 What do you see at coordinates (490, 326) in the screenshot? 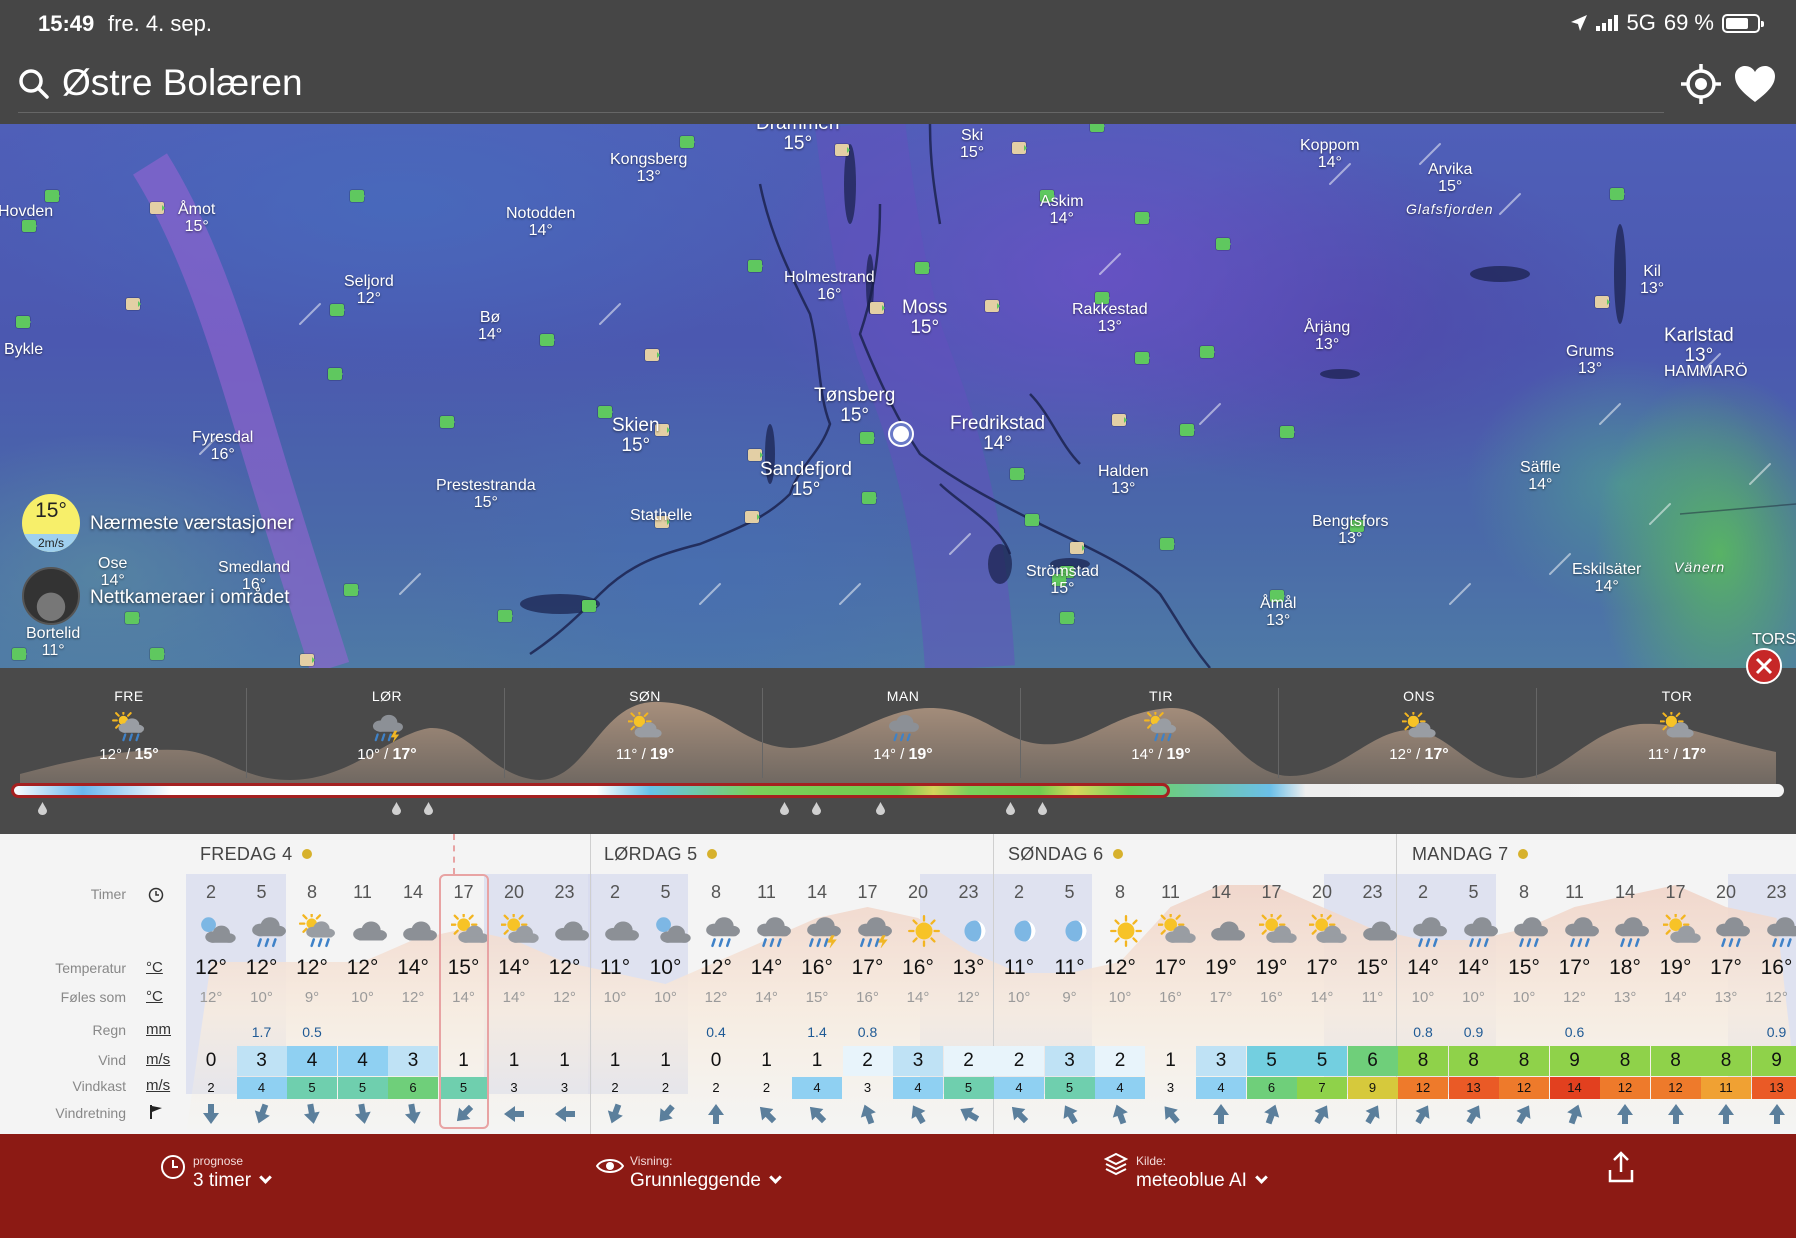
I see `map-city-label: Bø 14°` at bounding box center [490, 326].